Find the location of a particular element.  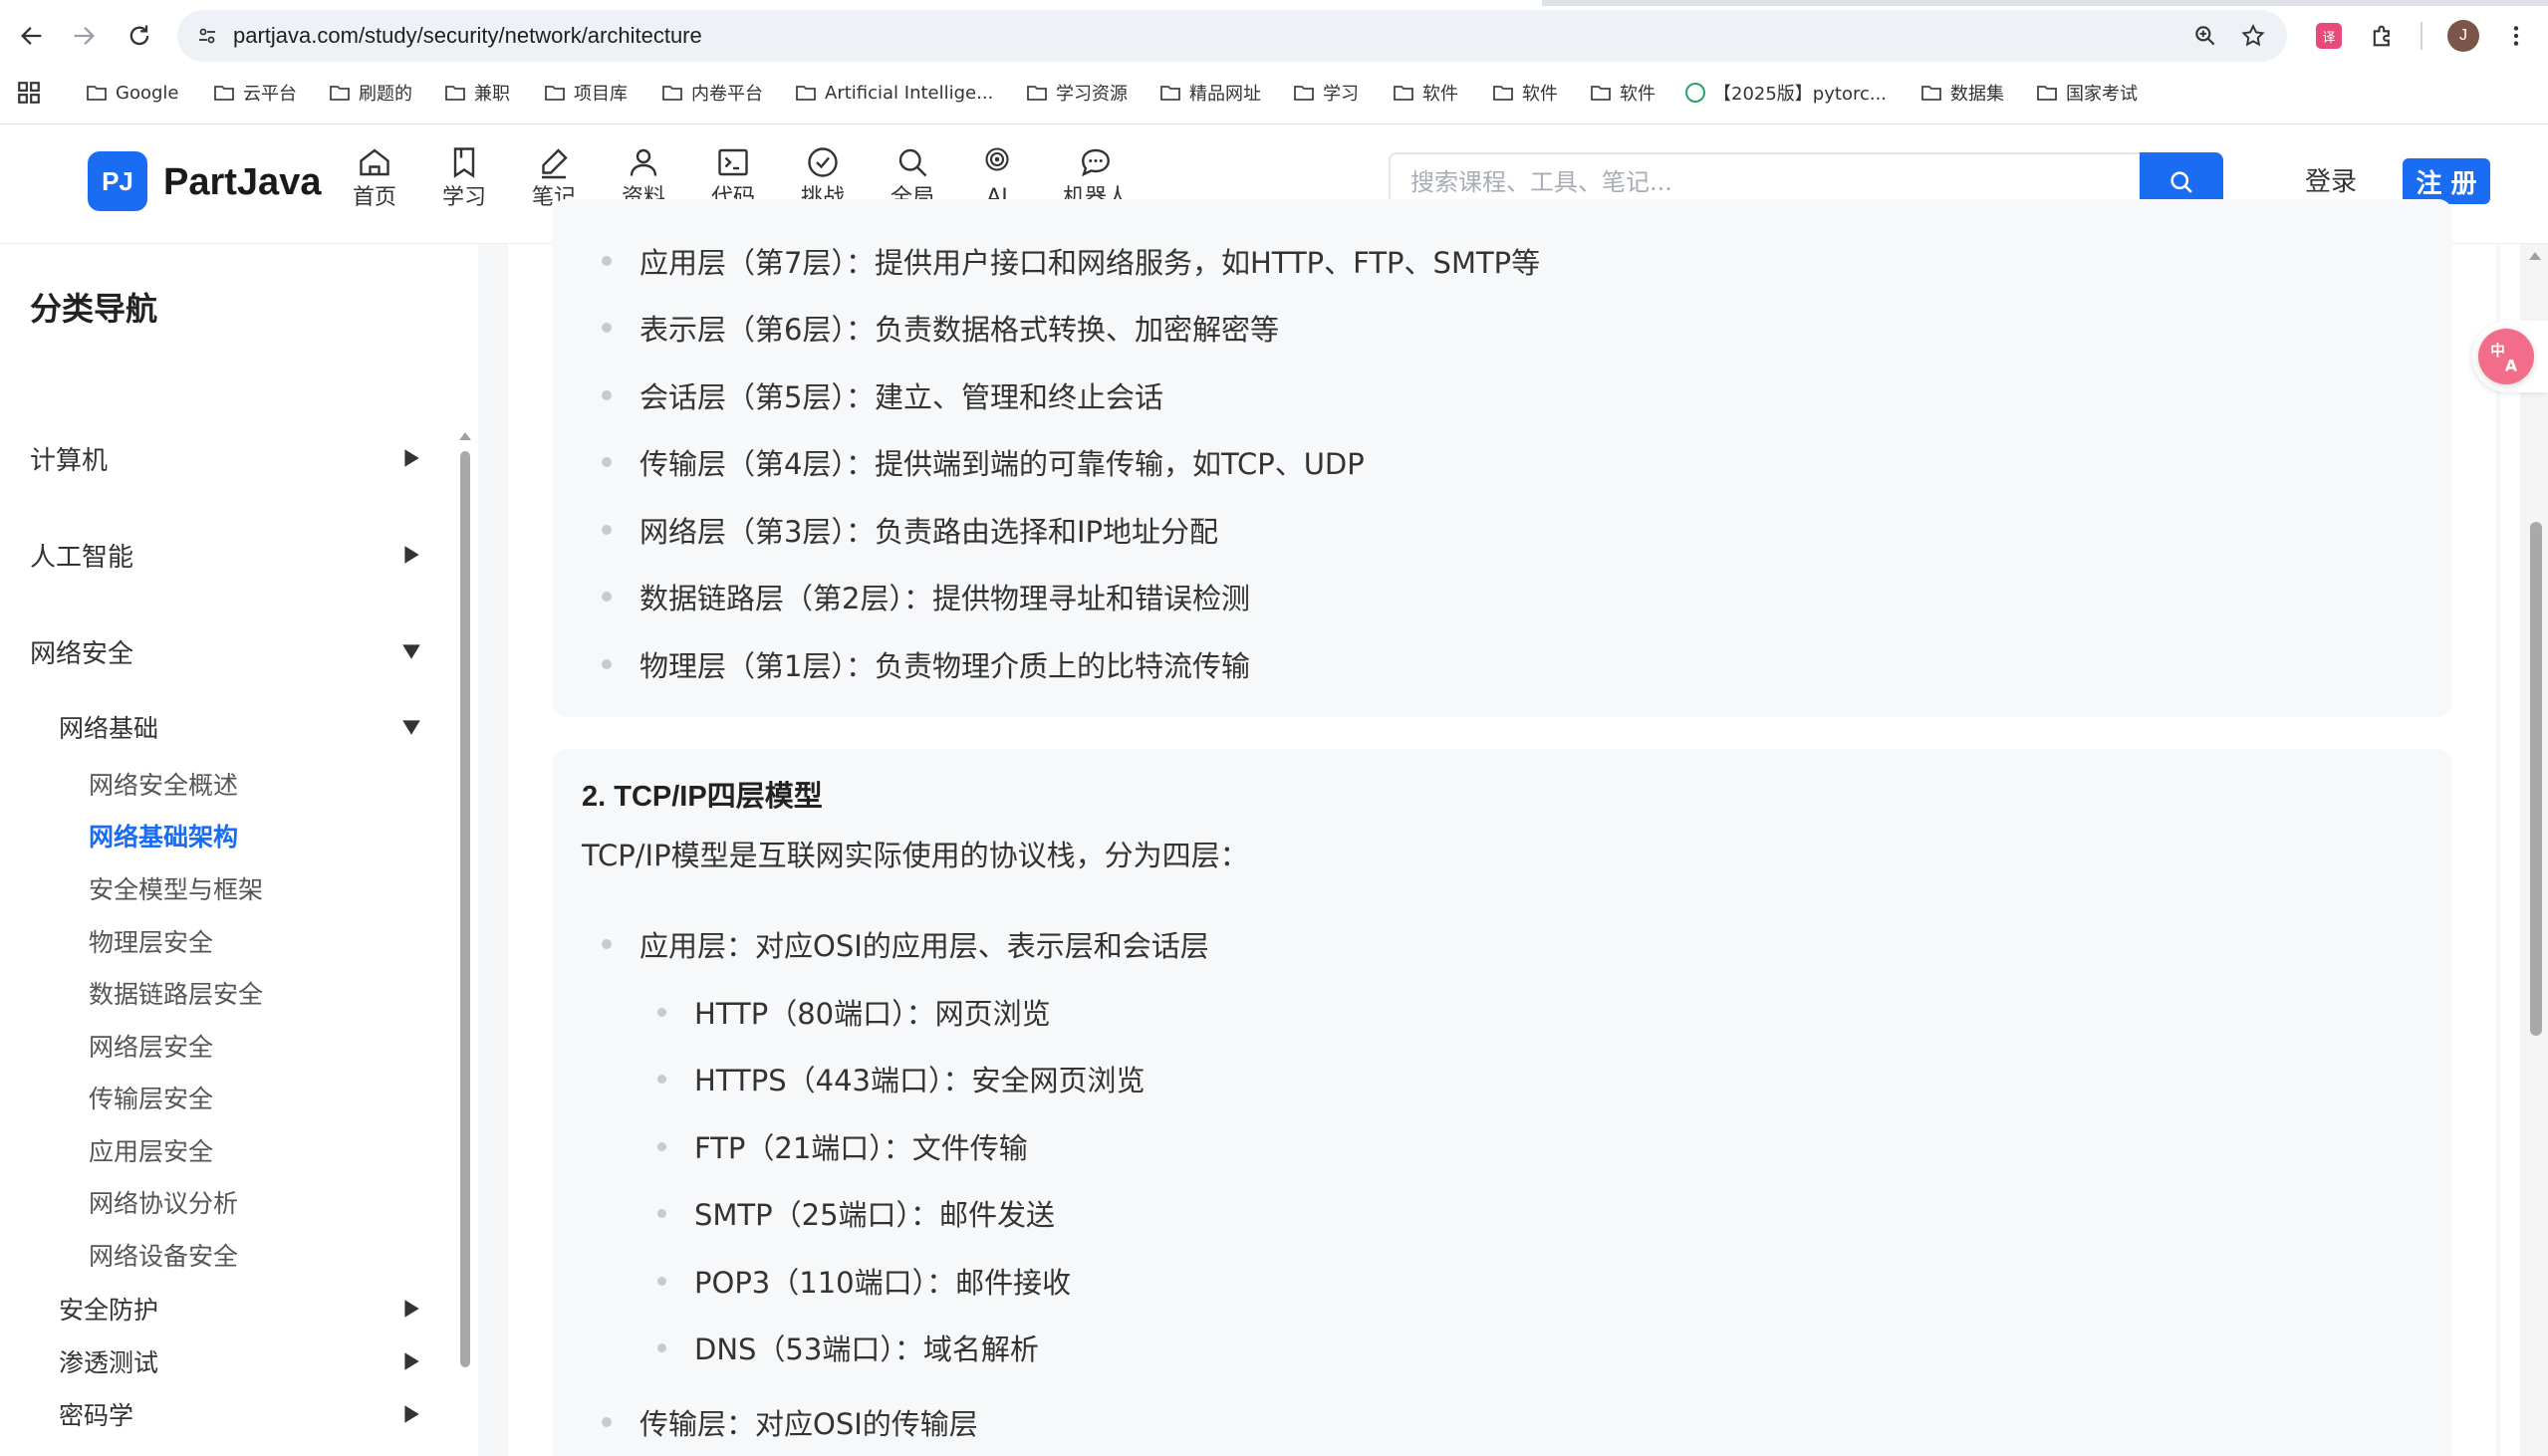

group-label: 网络基础 is located at coordinates (109, 728).